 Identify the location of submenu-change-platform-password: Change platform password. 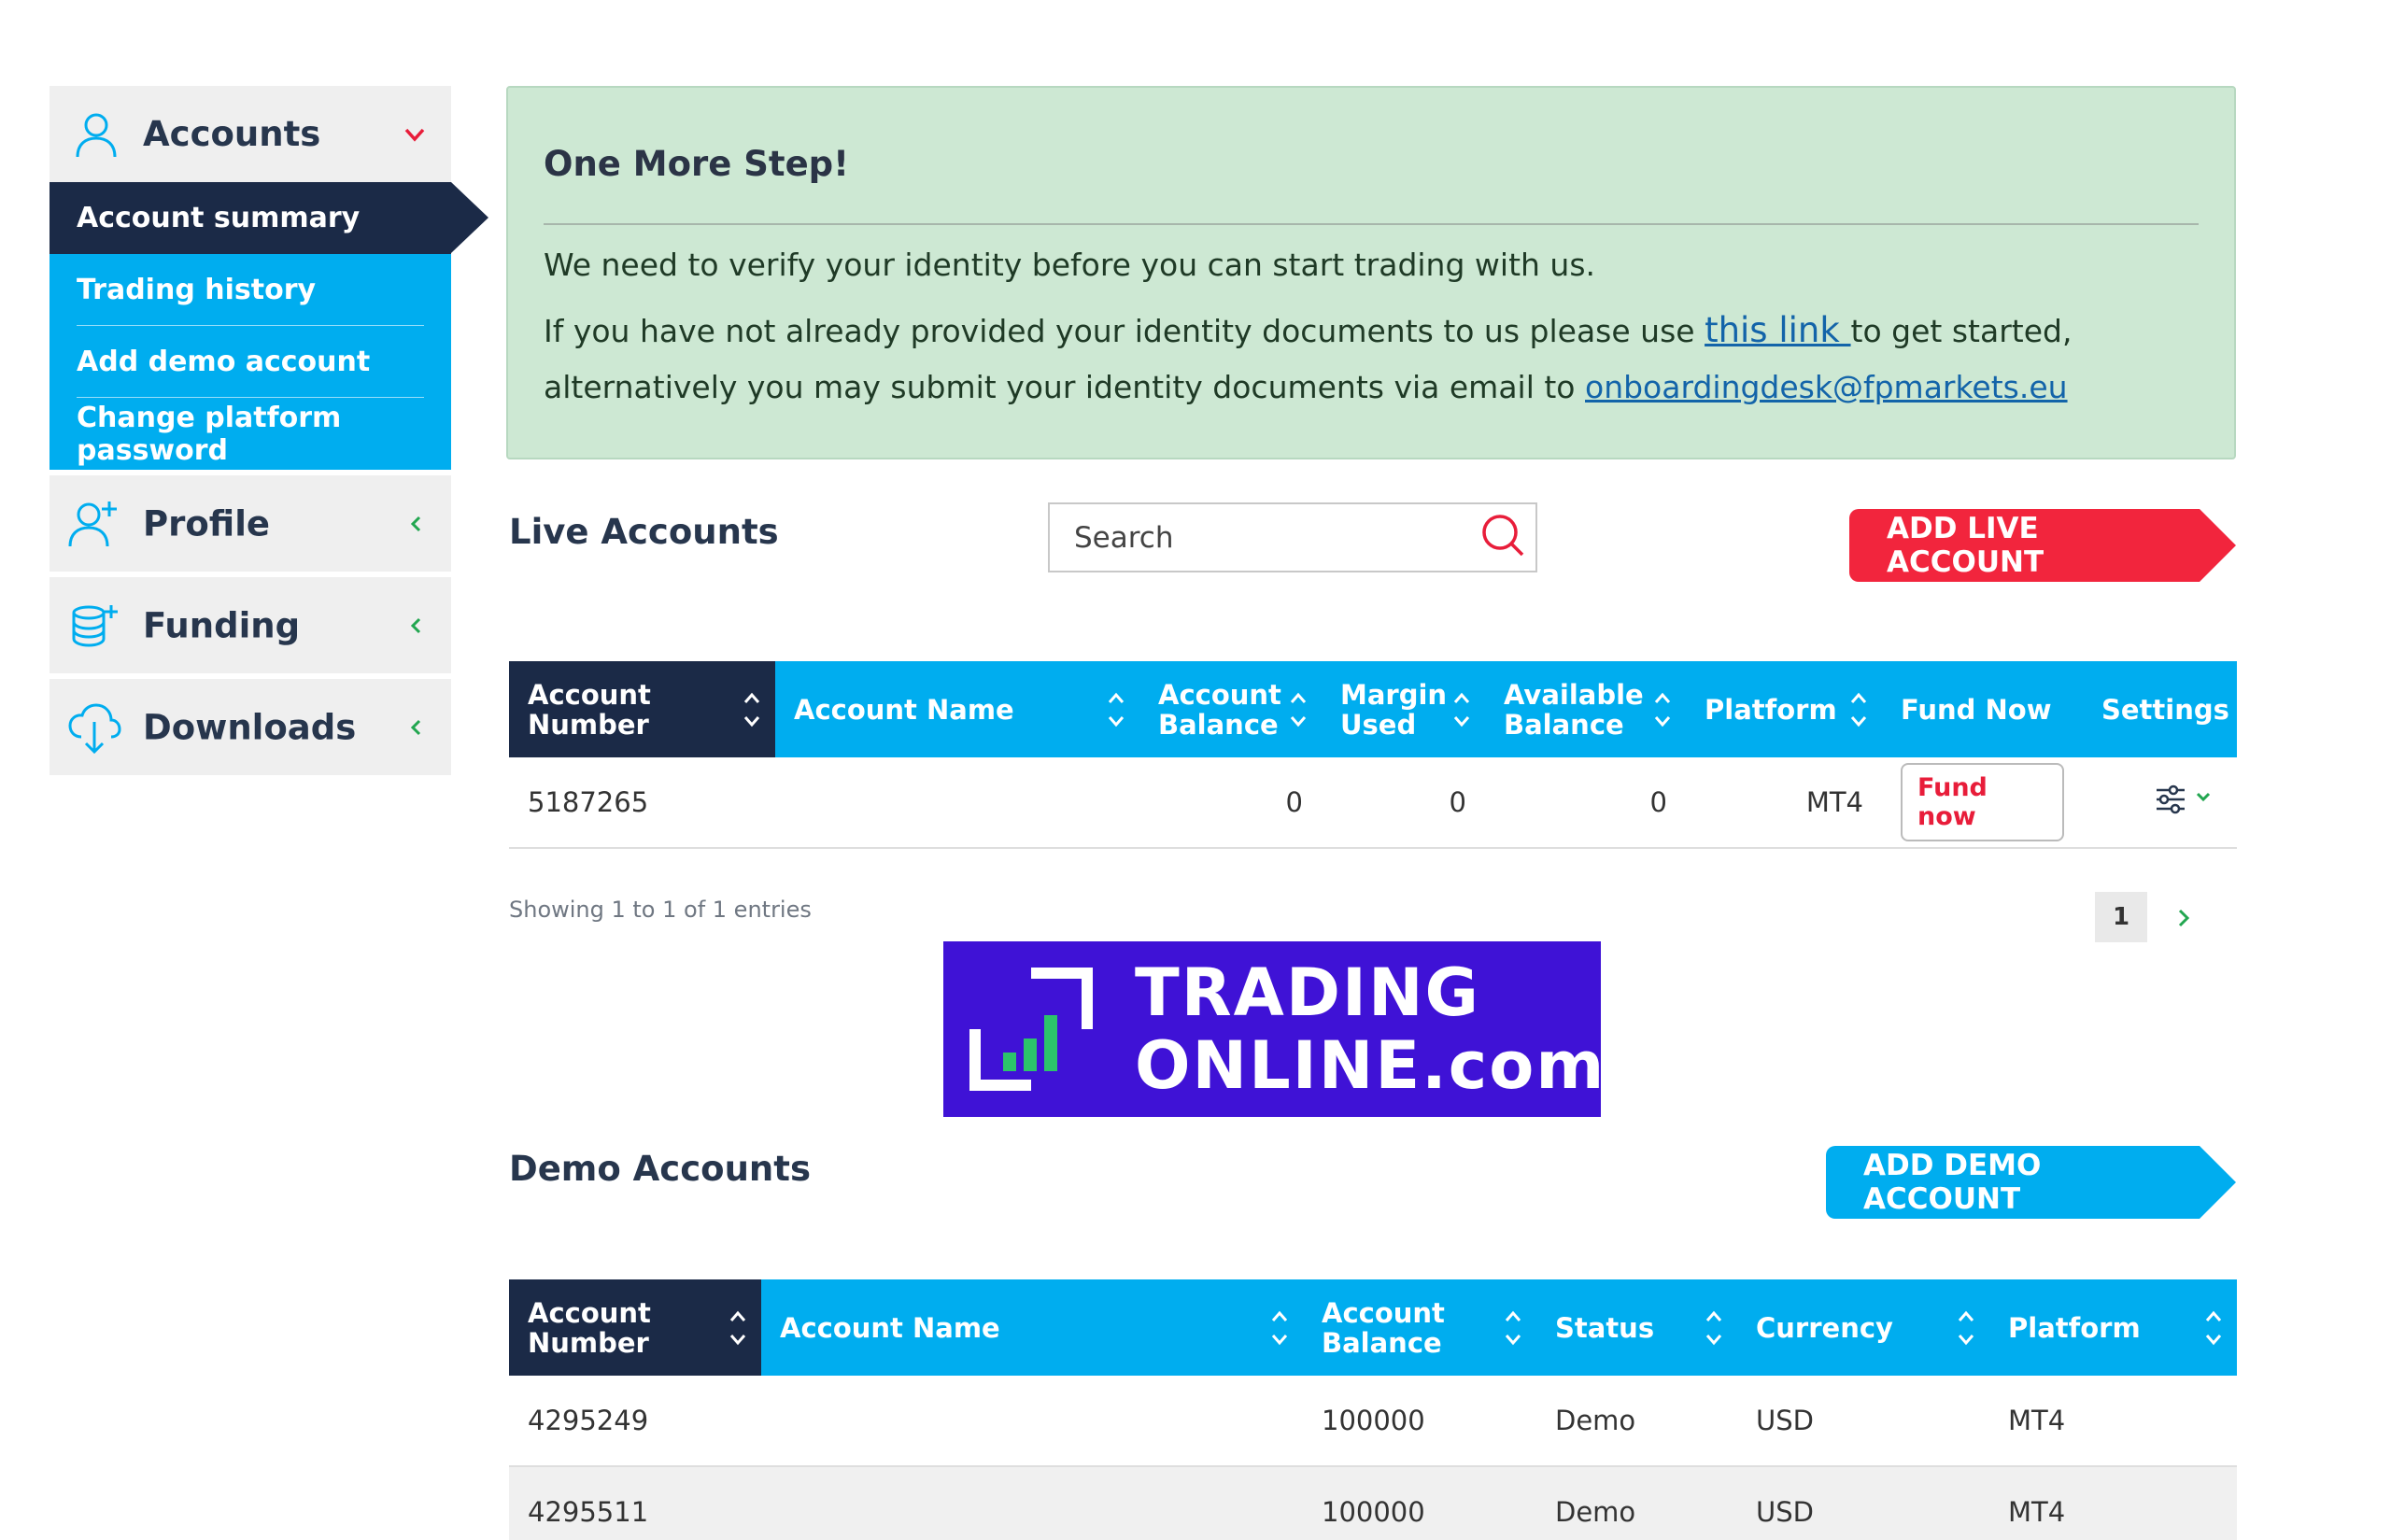
(250, 434).